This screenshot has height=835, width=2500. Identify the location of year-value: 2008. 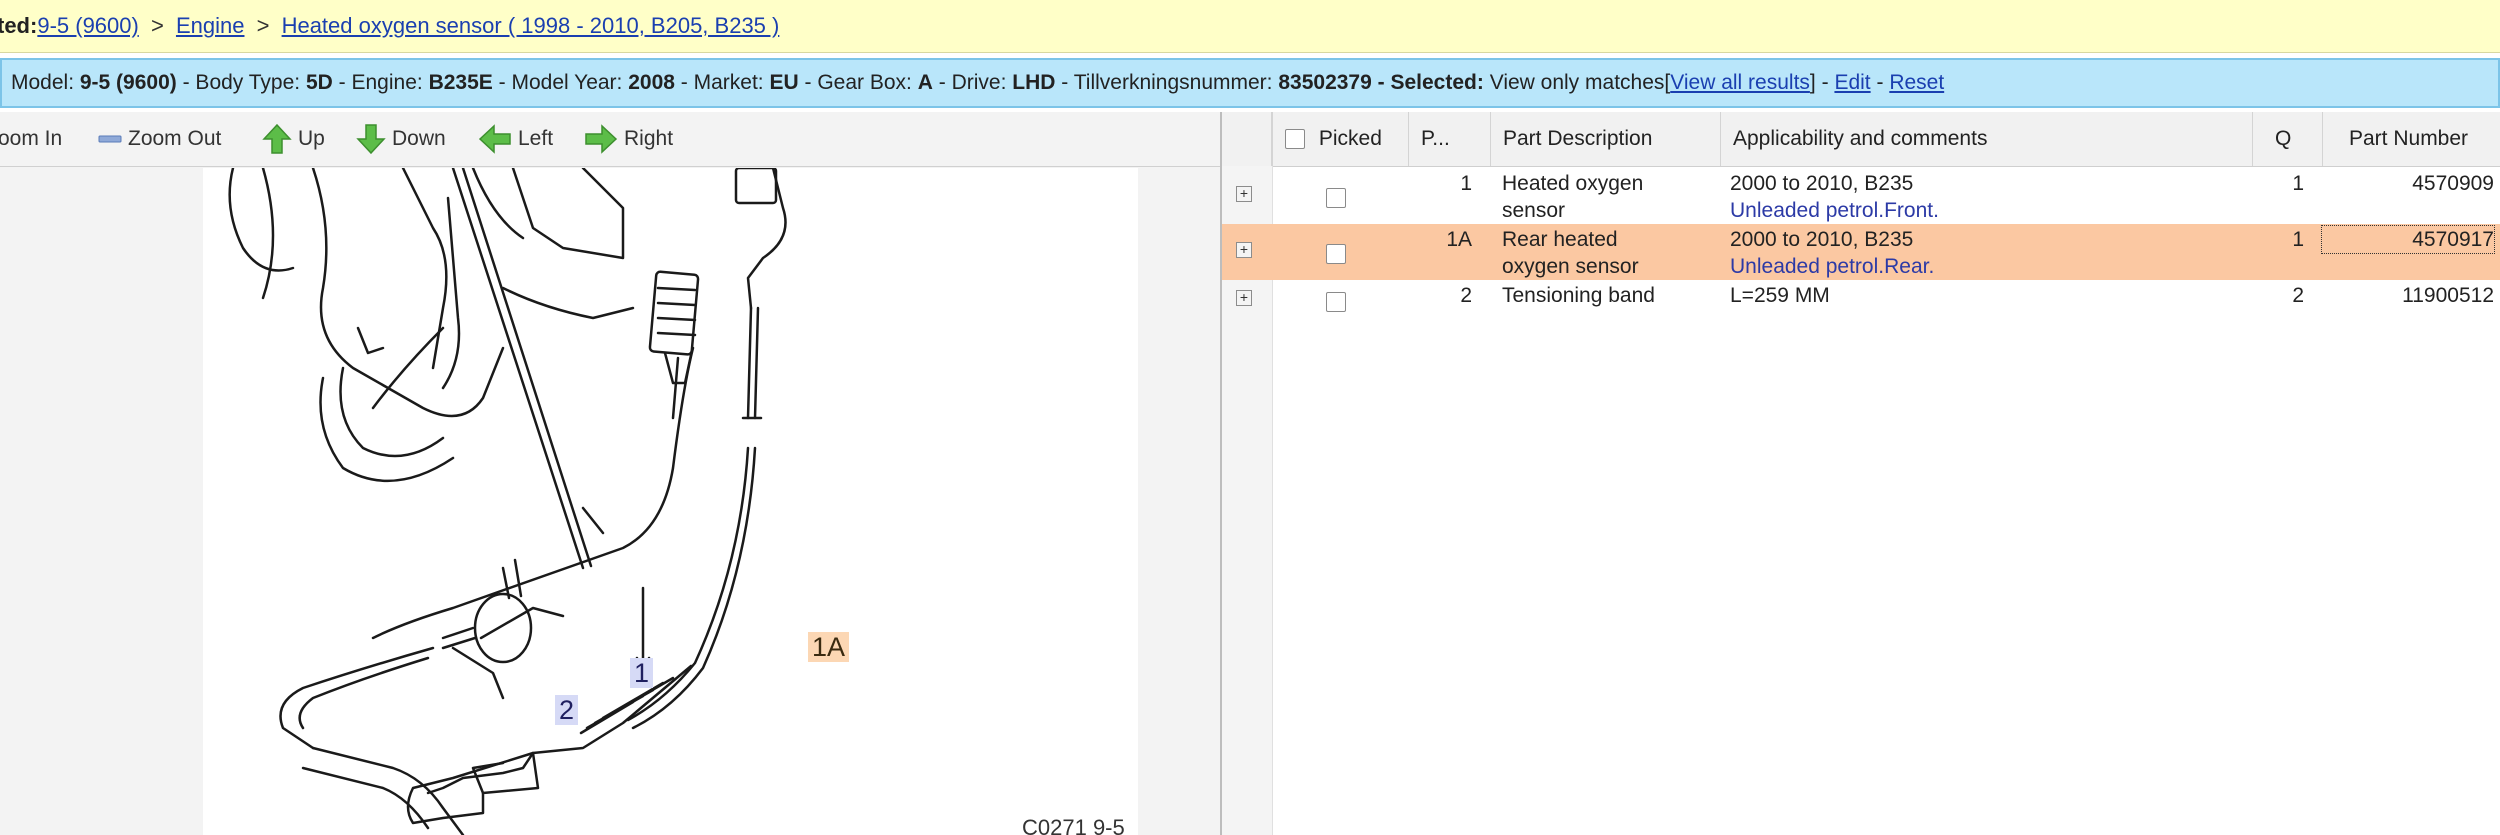
(651, 82).